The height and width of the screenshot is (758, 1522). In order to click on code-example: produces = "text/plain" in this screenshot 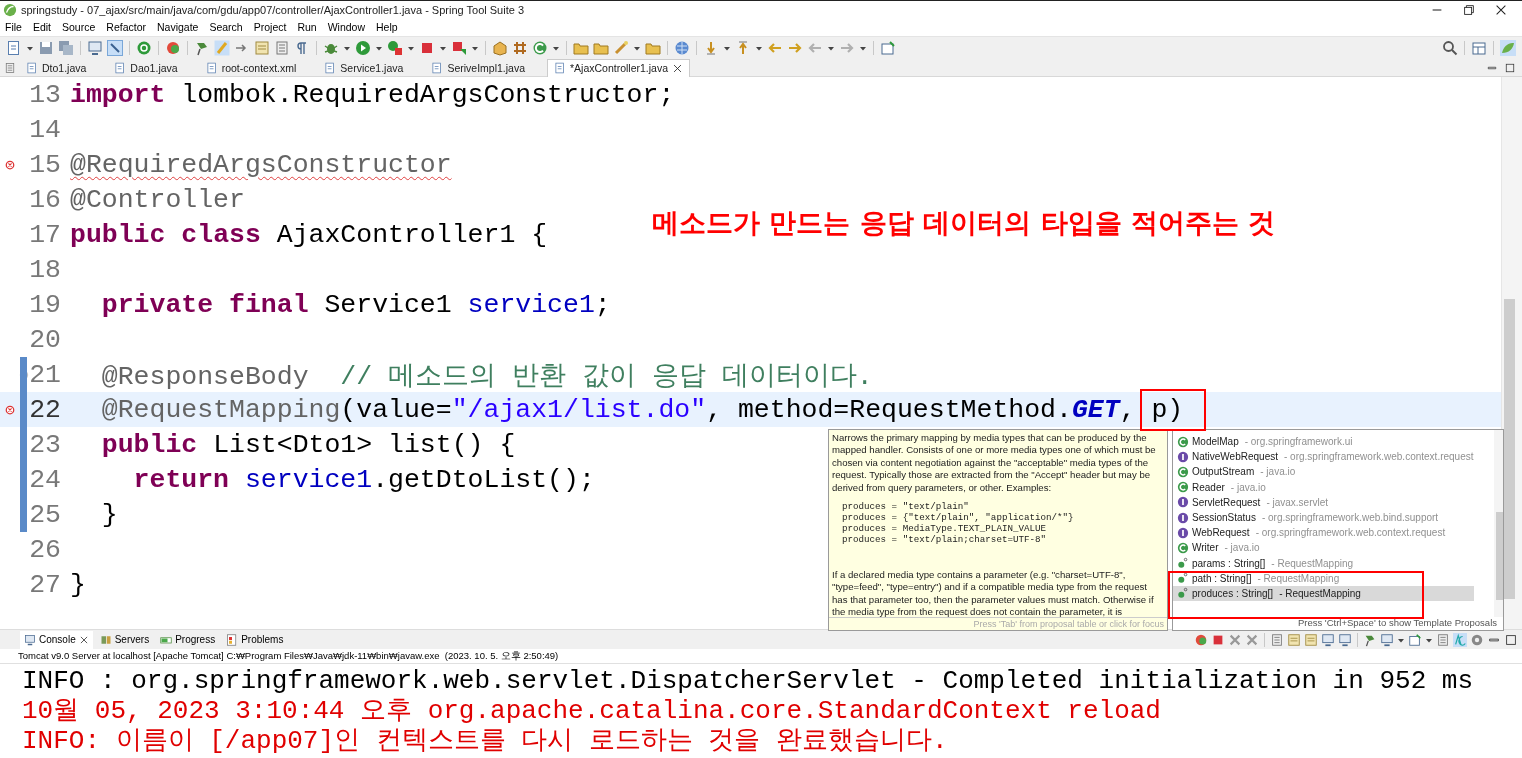, I will do `click(906, 507)`.